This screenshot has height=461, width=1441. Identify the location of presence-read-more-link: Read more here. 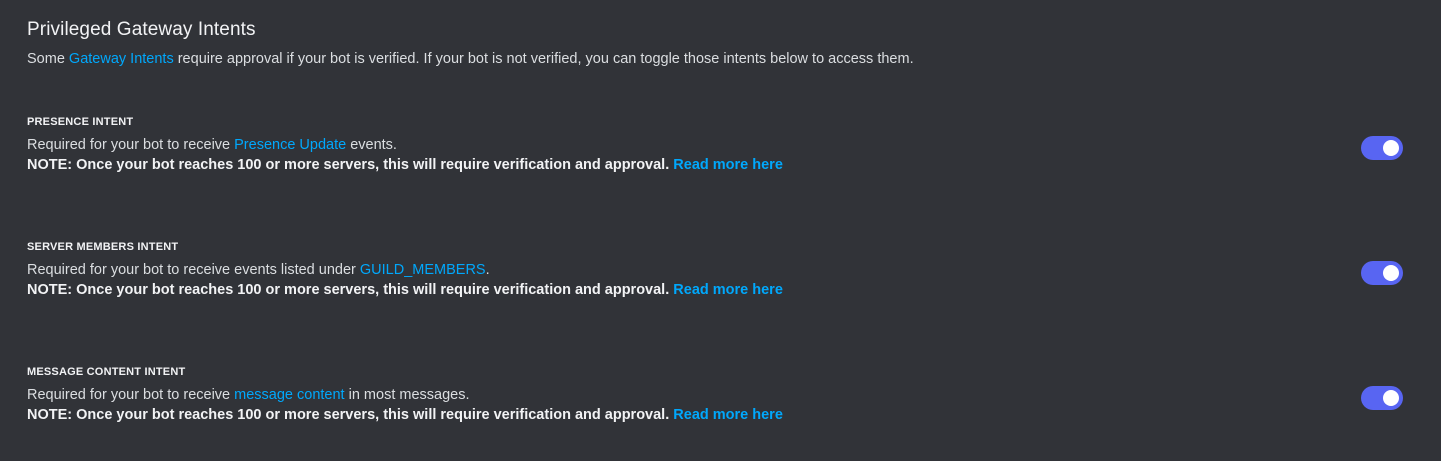
(728, 165).